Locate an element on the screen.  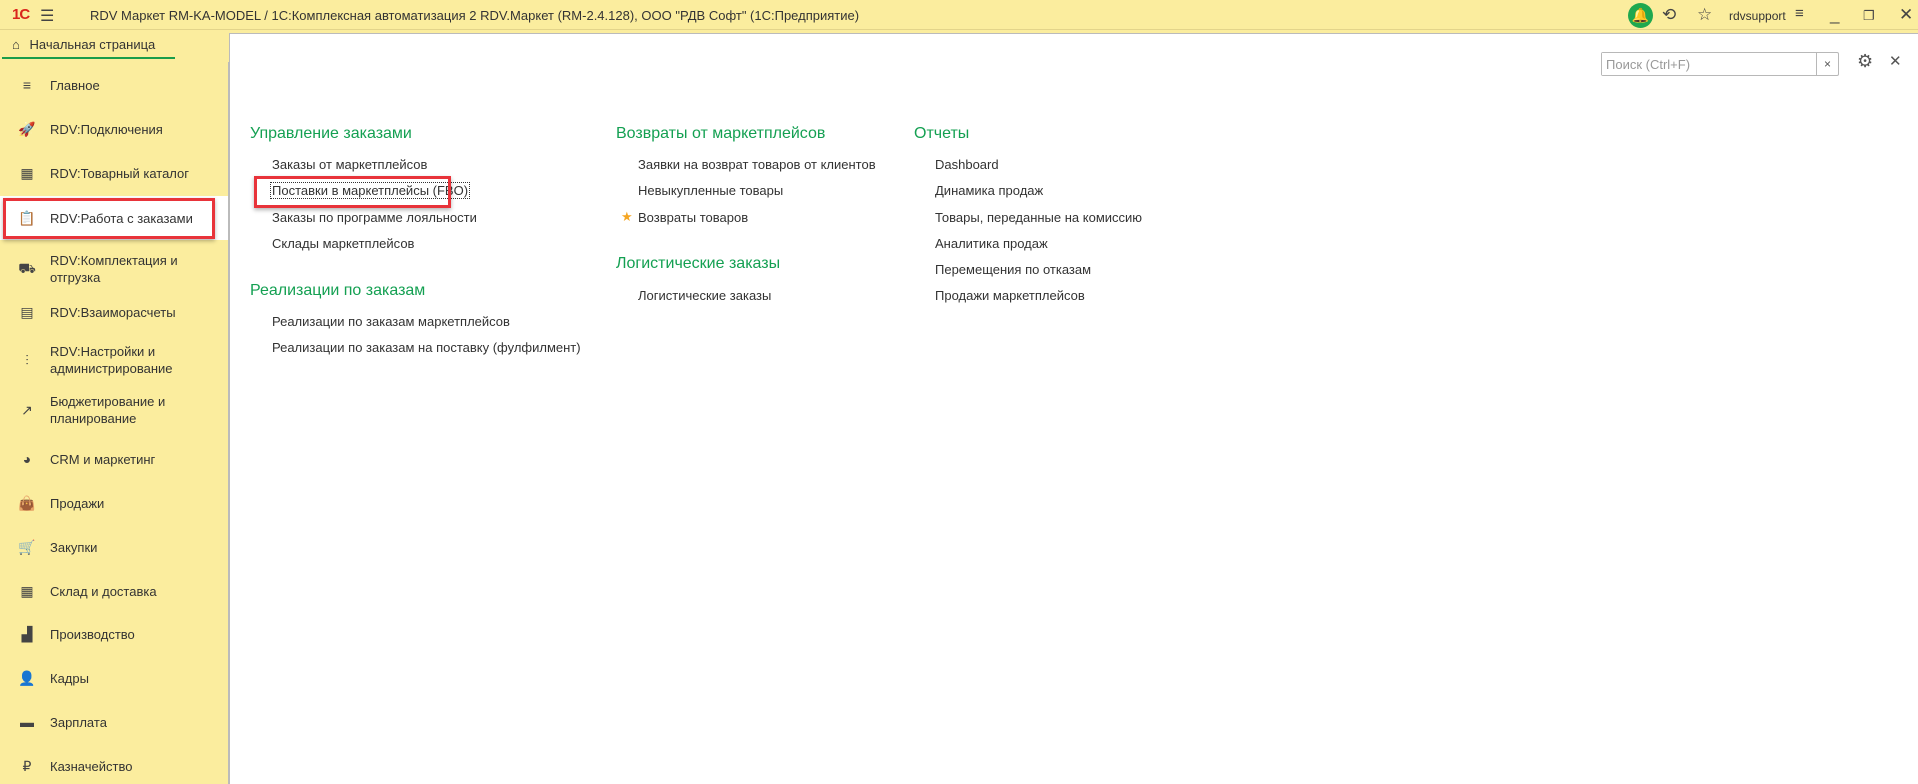
link-dashboard: Dashboard is located at coordinates (967, 164).